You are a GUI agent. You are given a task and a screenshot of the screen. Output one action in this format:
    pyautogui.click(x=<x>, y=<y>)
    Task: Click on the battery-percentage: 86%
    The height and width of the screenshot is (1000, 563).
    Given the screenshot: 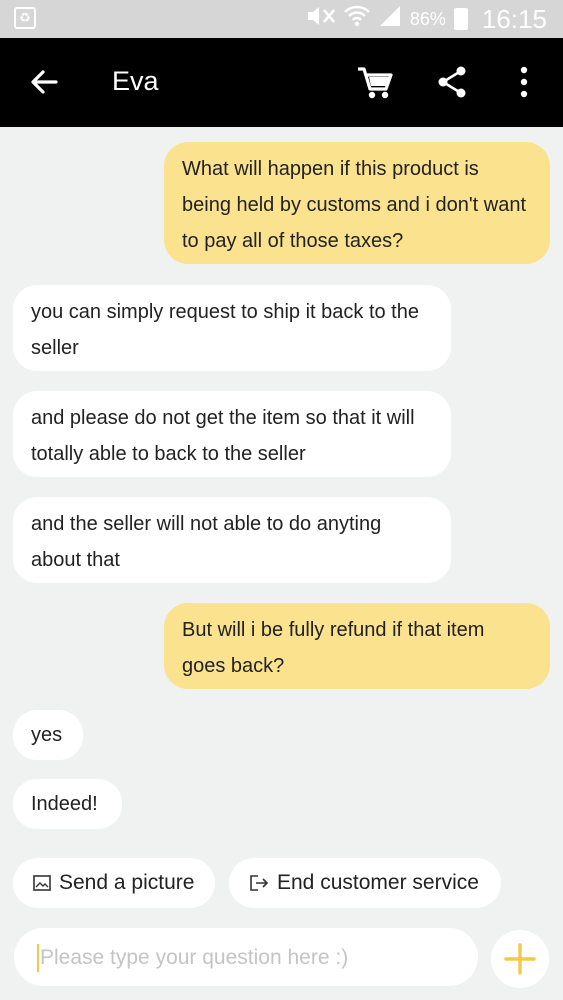 What is the action you would take?
    pyautogui.click(x=427, y=18)
    